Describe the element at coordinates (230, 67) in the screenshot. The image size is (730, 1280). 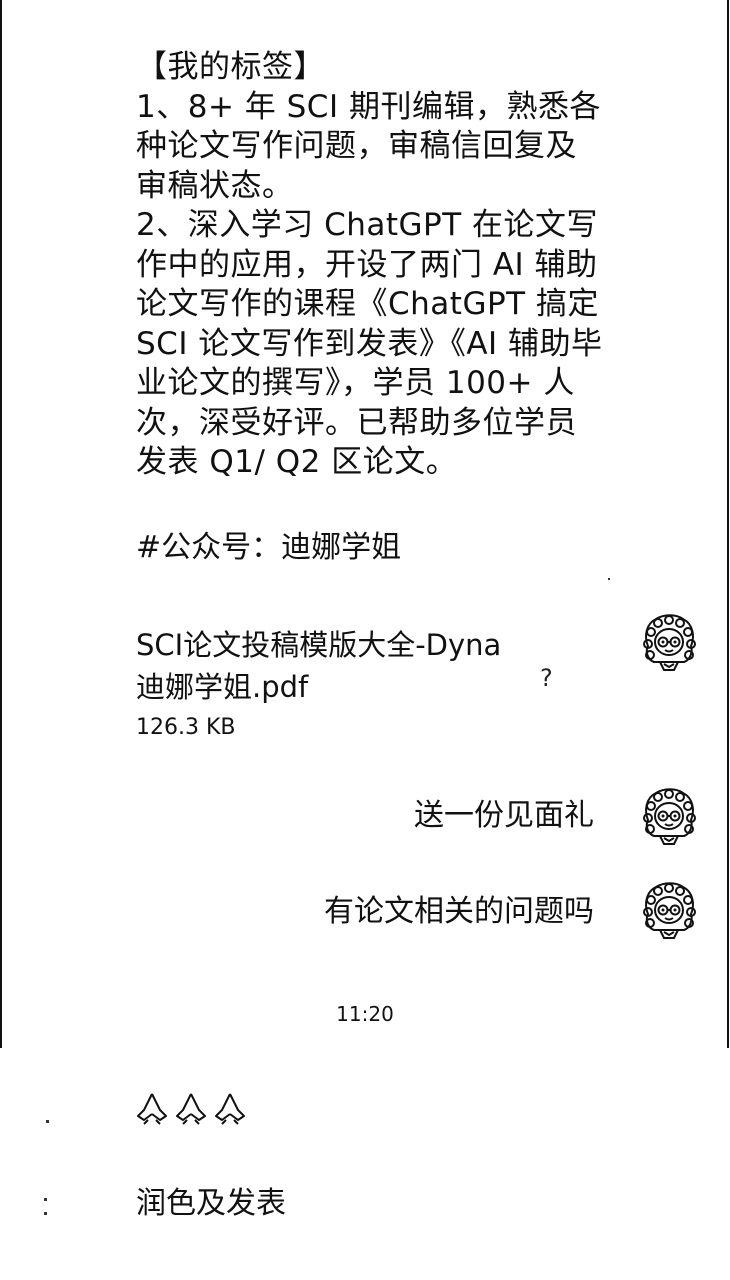
I see `bio-line-tags: 【我的标签】` at that location.